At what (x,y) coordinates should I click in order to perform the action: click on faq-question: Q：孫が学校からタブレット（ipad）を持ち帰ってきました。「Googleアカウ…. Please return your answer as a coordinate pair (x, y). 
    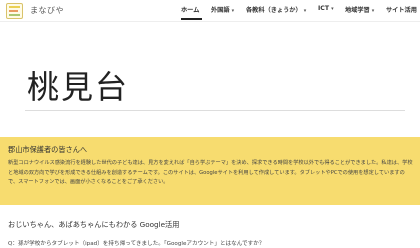
    Looking at the image, I should click on (136, 244).